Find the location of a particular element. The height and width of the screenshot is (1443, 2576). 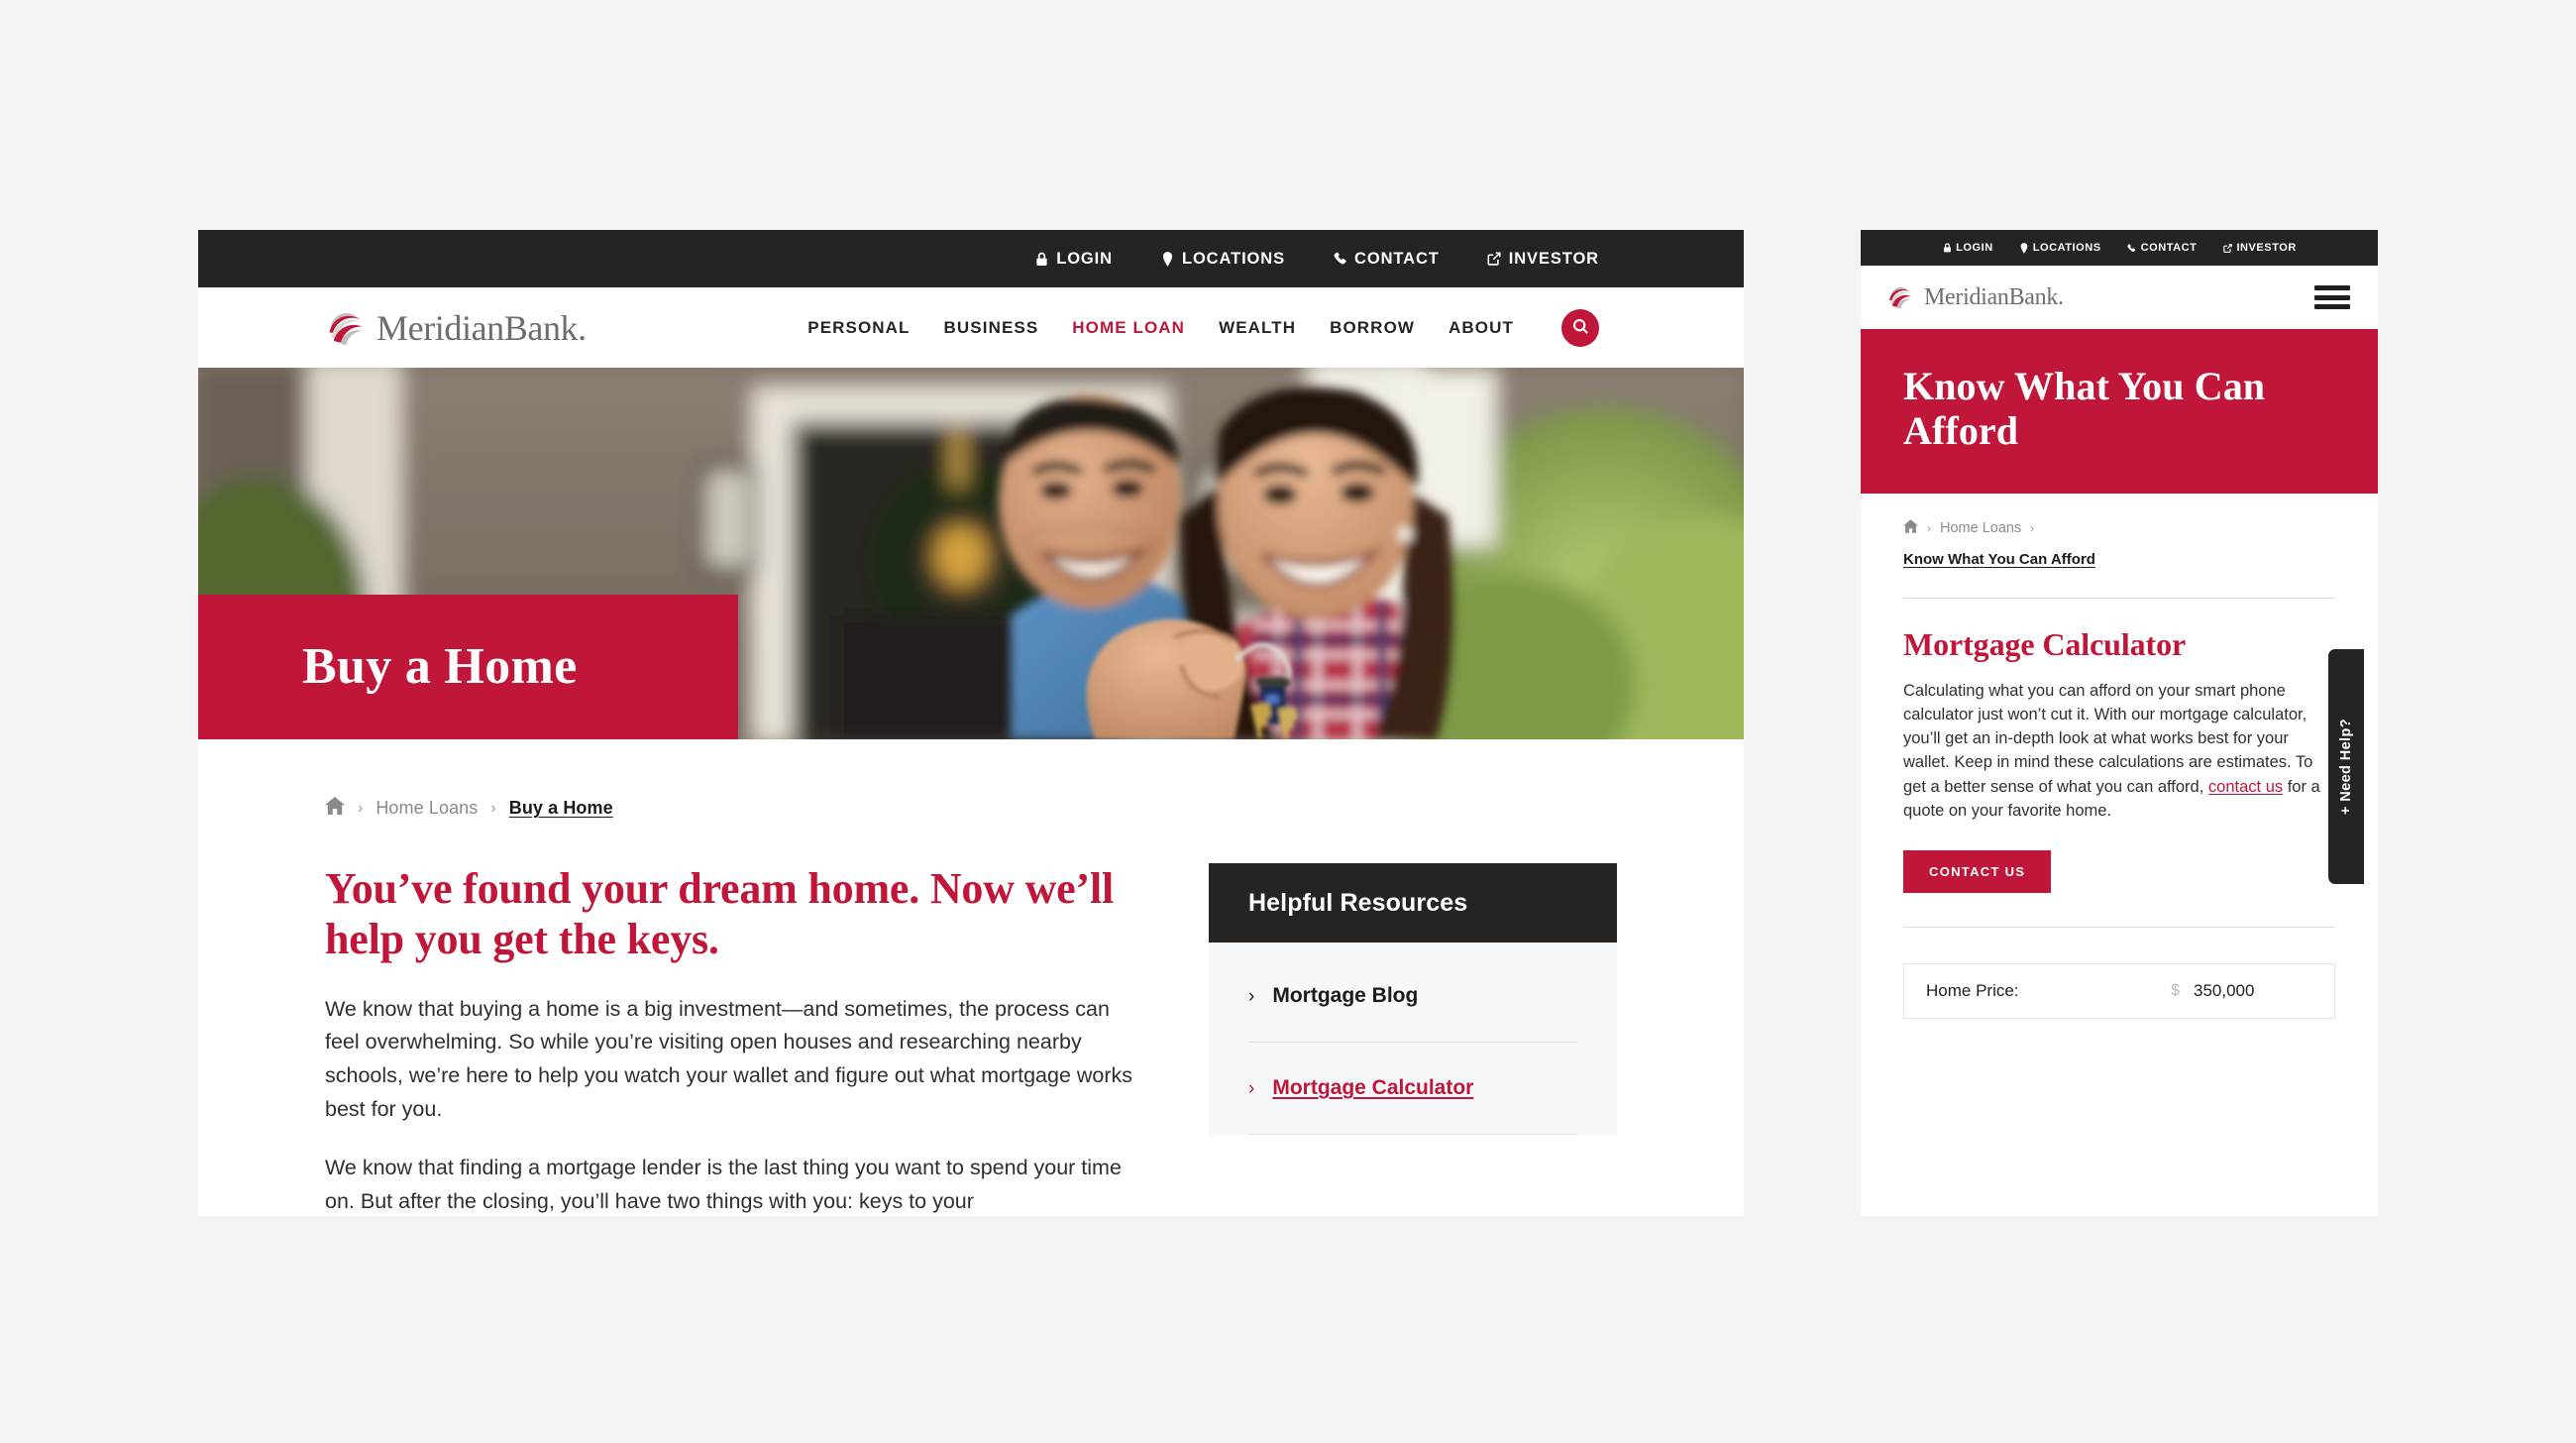

utility-link-investor-label: INVESTOR is located at coordinates (1553, 258).